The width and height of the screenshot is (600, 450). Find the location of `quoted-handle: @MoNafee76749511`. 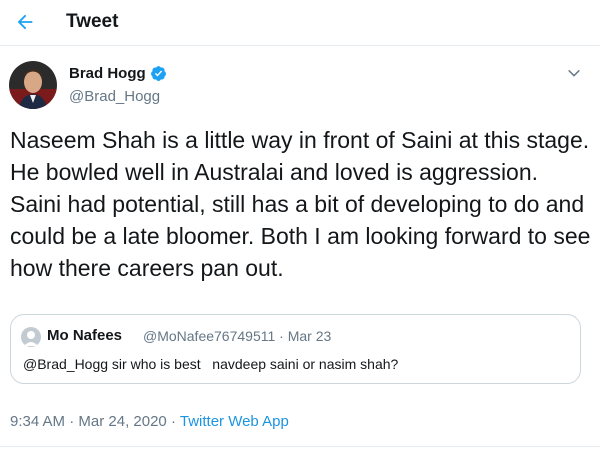

quoted-handle: @MoNafee76749511 is located at coordinates (209, 336).